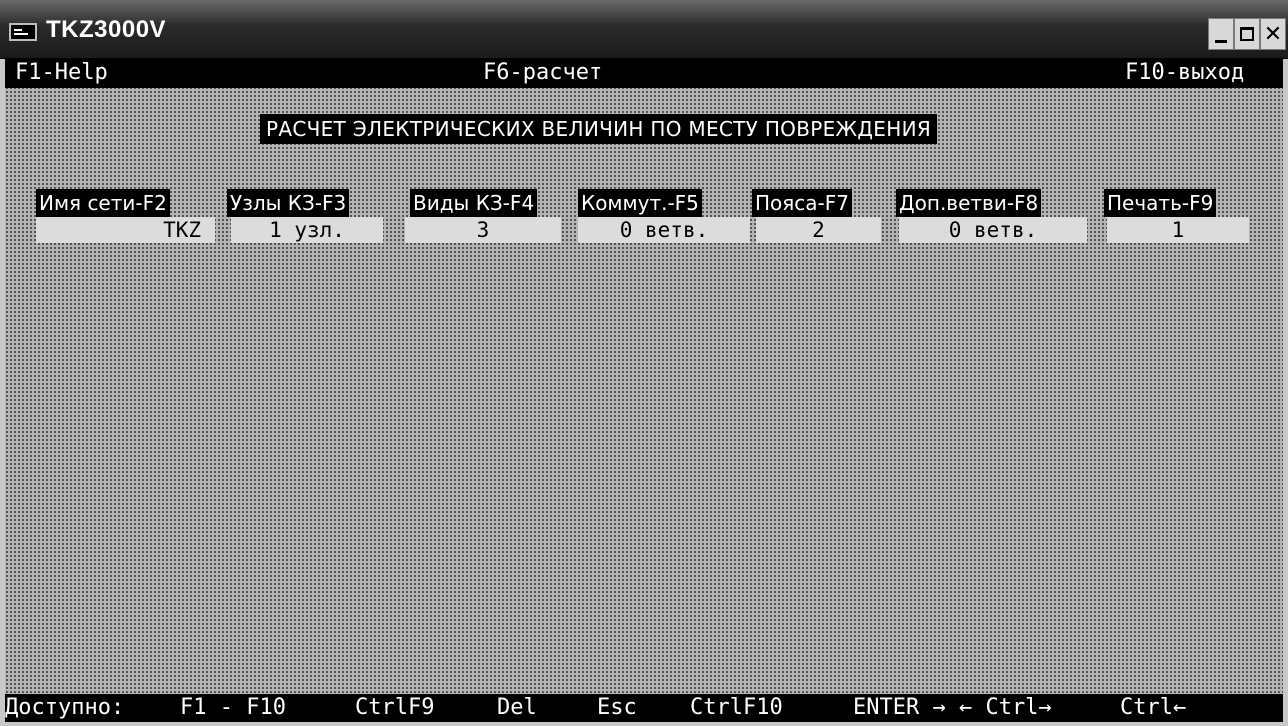  What do you see at coordinates (1178, 230) in the screenshot?
I see `print-value: 1` at bounding box center [1178, 230].